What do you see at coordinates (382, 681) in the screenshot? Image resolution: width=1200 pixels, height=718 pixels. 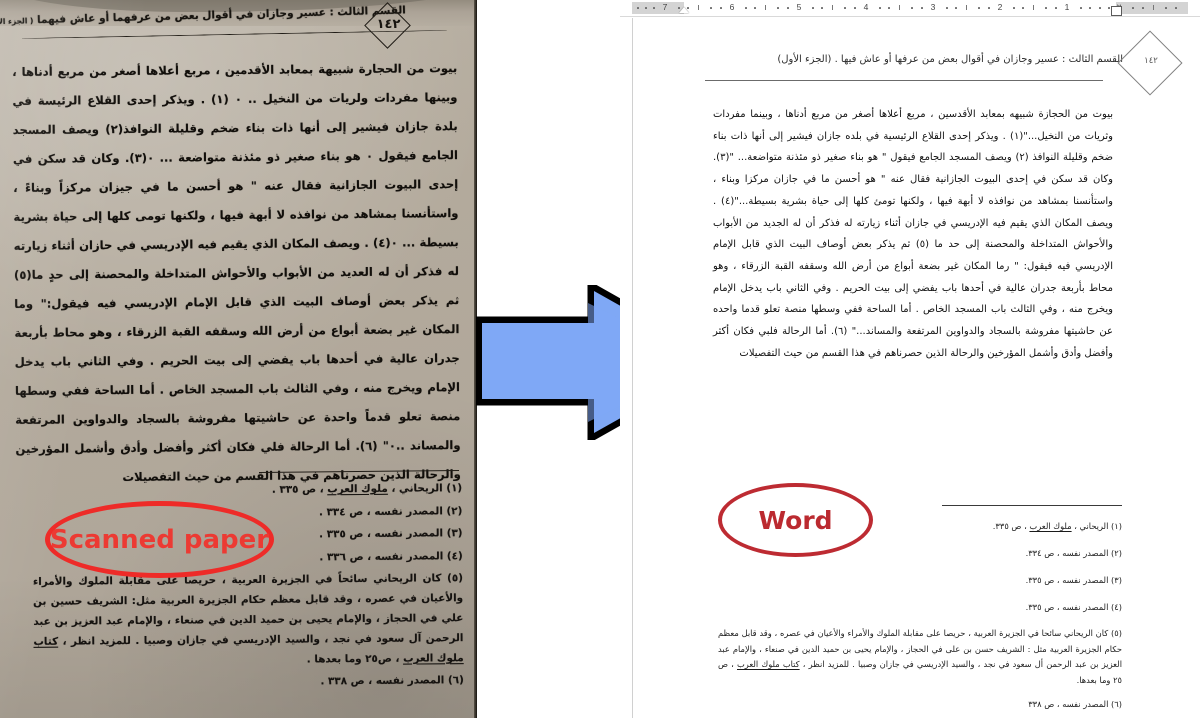 I see `footnote-text: المصدر نفسه ، ص ٣٣٨ .` at bounding box center [382, 681].